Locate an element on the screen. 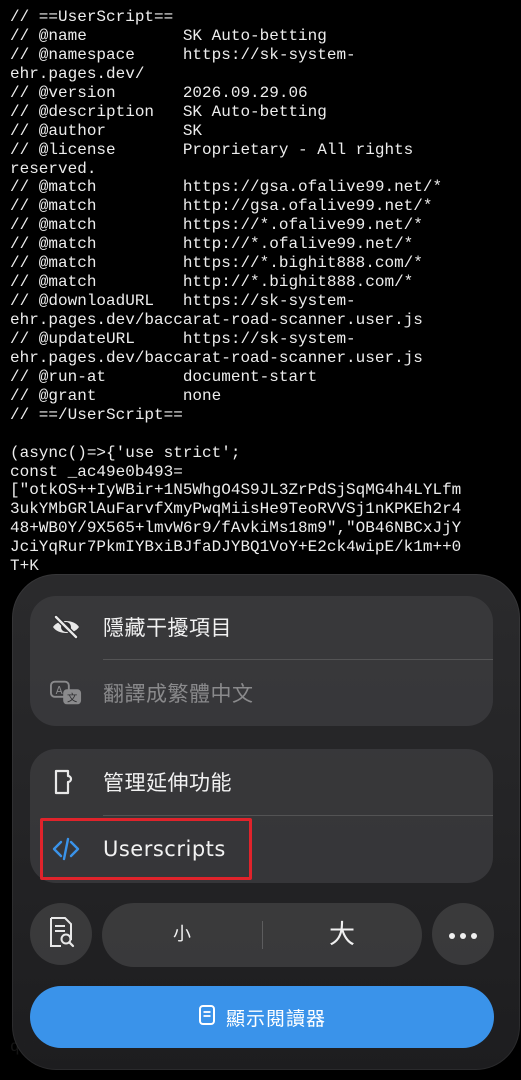 The width and height of the screenshot is (521, 1080). code-line: // ==UserScript== is located at coordinates (92, 17).